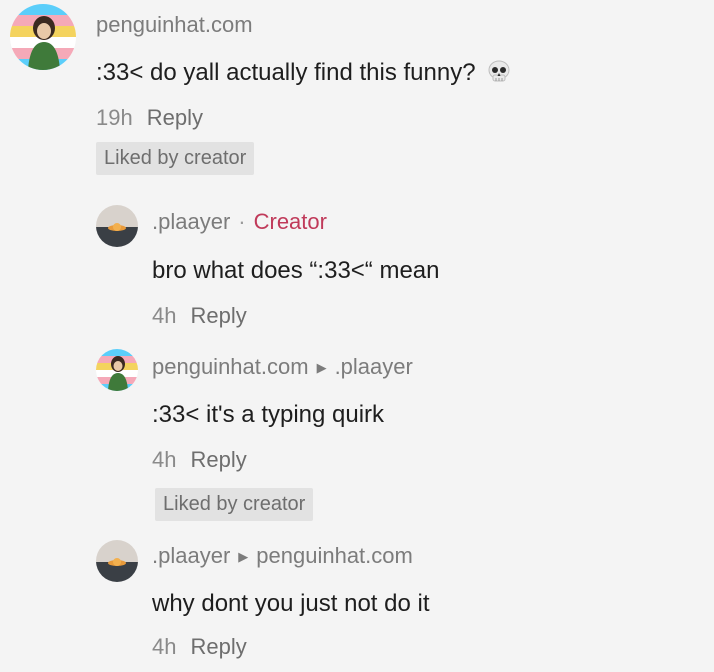 This screenshot has height=672, width=714. Describe the element at coordinates (291, 603) in the screenshot. I see `reply-text: why dont you just not do it` at that location.